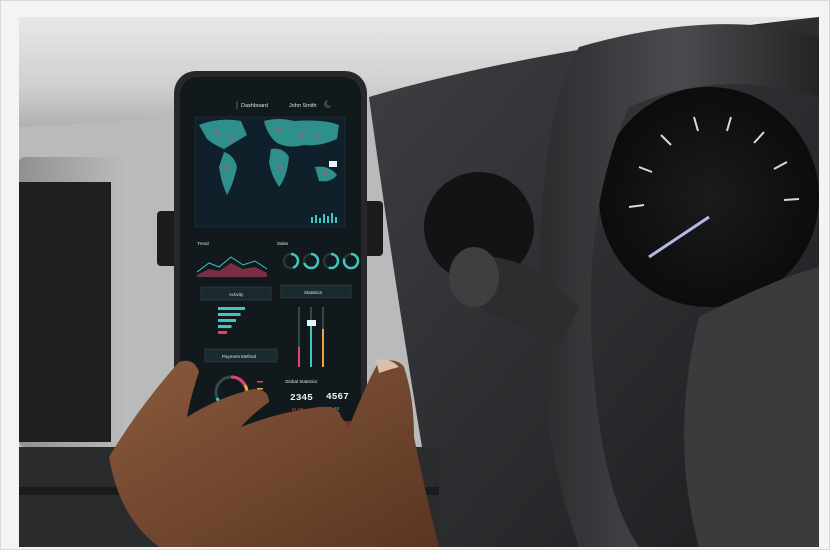 This screenshot has width=830, height=550. What do you see at coordinates (333, 164) in the screenshot?
I see `map-tooltip` at bounding box center [333, 164].